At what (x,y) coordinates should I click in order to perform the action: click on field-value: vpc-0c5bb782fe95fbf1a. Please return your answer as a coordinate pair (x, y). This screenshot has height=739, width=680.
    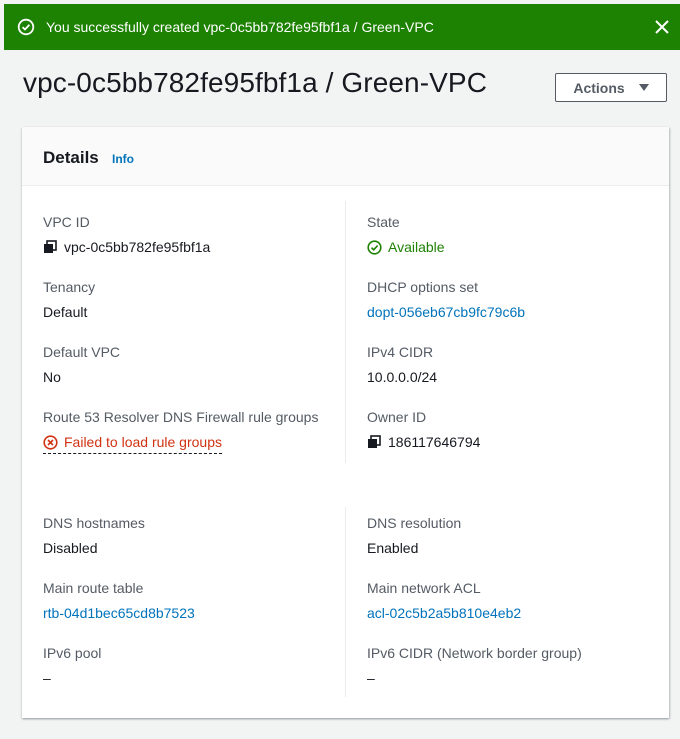
    Looking at the image, I should click on (137, 247).